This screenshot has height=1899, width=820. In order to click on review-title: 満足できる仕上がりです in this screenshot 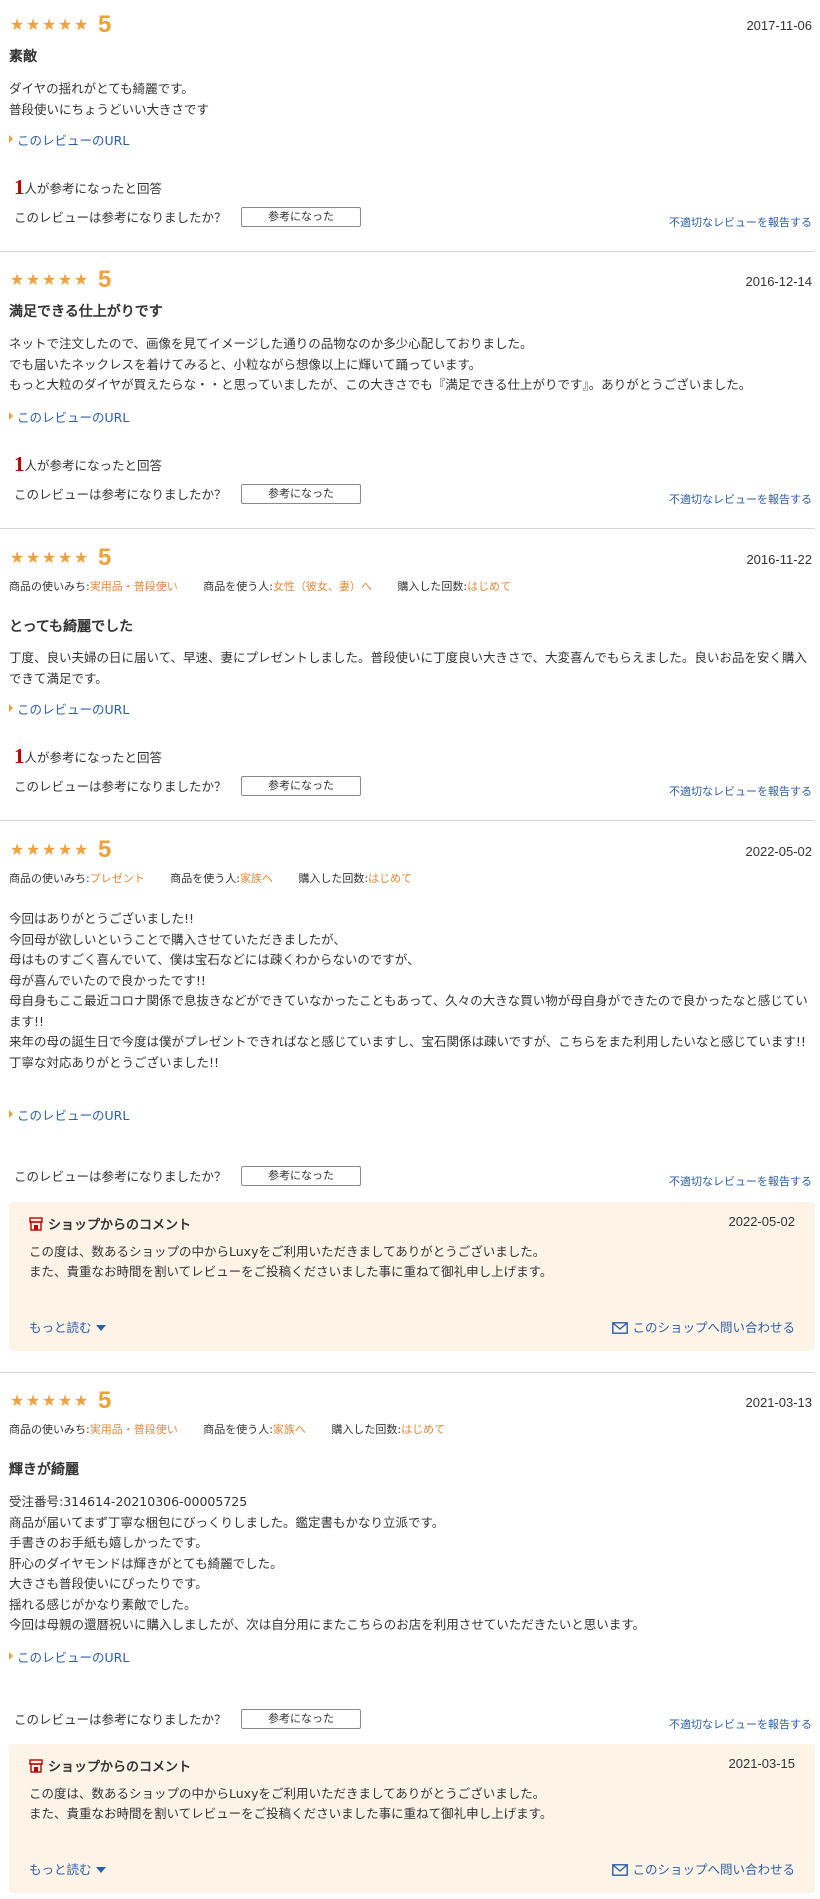, I will do `click(86, 312)`.